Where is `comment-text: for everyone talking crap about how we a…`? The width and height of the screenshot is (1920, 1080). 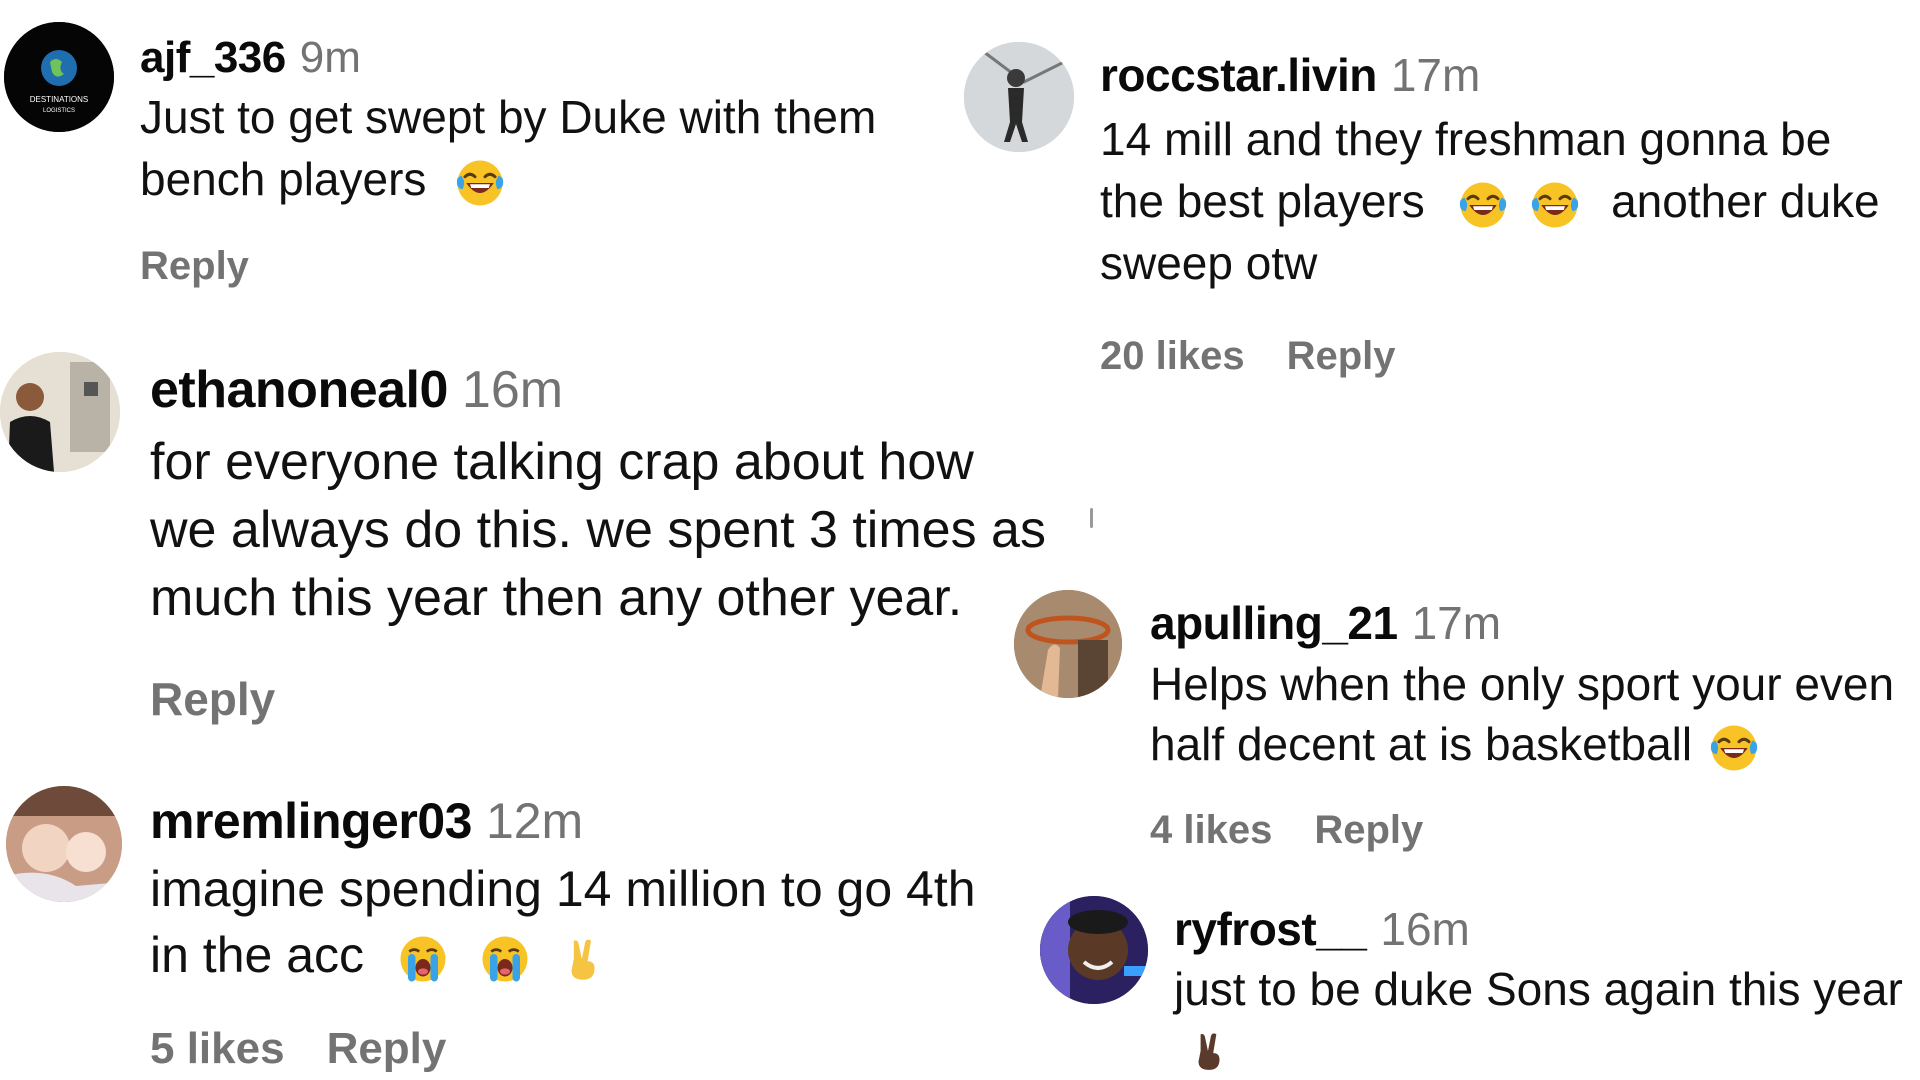
comment-text: for everyone talking crap about how we a… is located at coordinates (598, 530).